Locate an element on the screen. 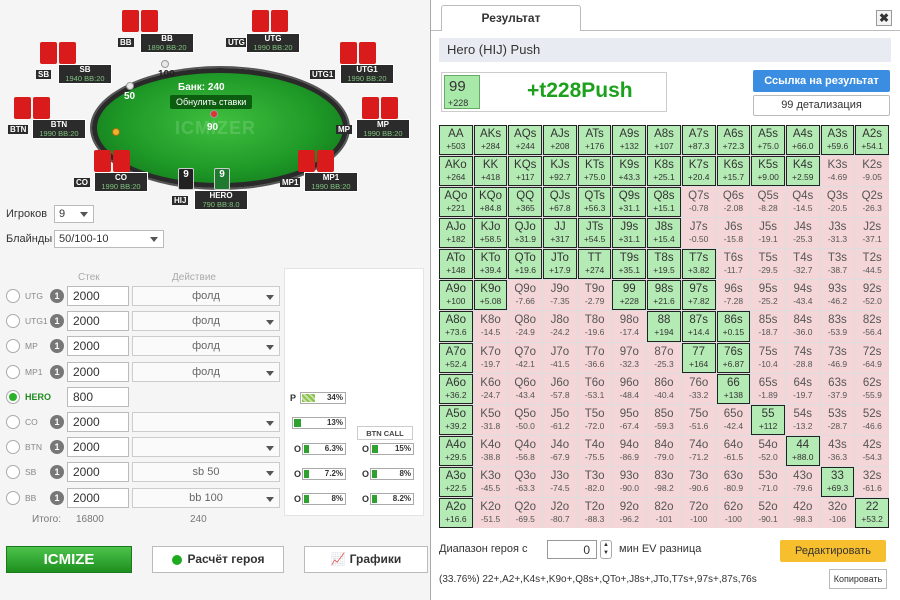  hand-cell: 64o -61.5 is located at coordinates (733, 450).